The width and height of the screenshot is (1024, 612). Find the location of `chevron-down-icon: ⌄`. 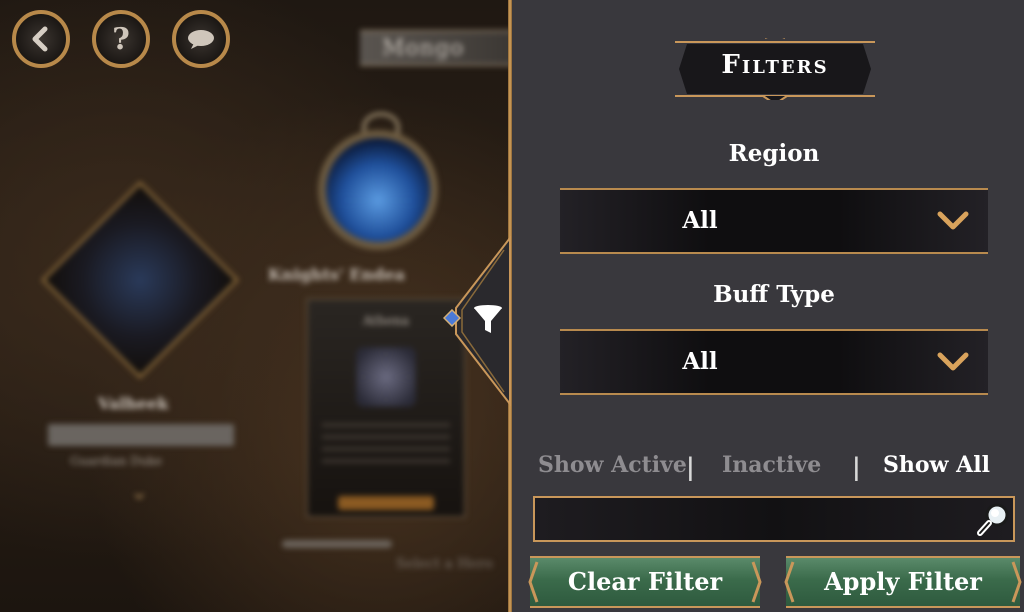

chevron-down-icon: ⌄ is located at coordinates (139, 492).